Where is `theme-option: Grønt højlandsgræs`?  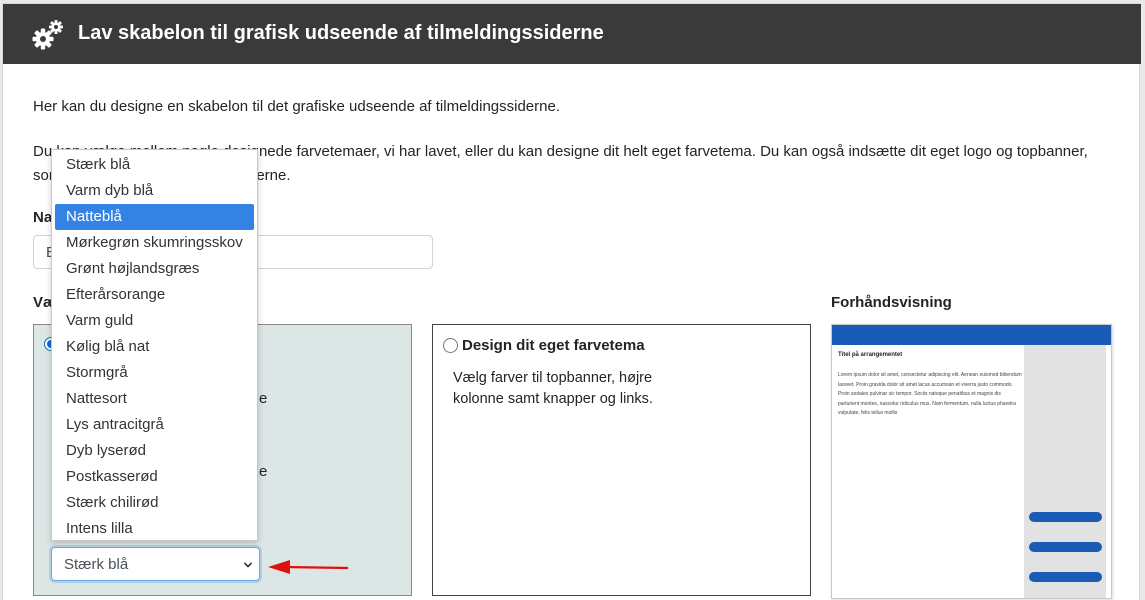
theme-option: Grønt højlandsgræs is located at coordinates (154, 269).